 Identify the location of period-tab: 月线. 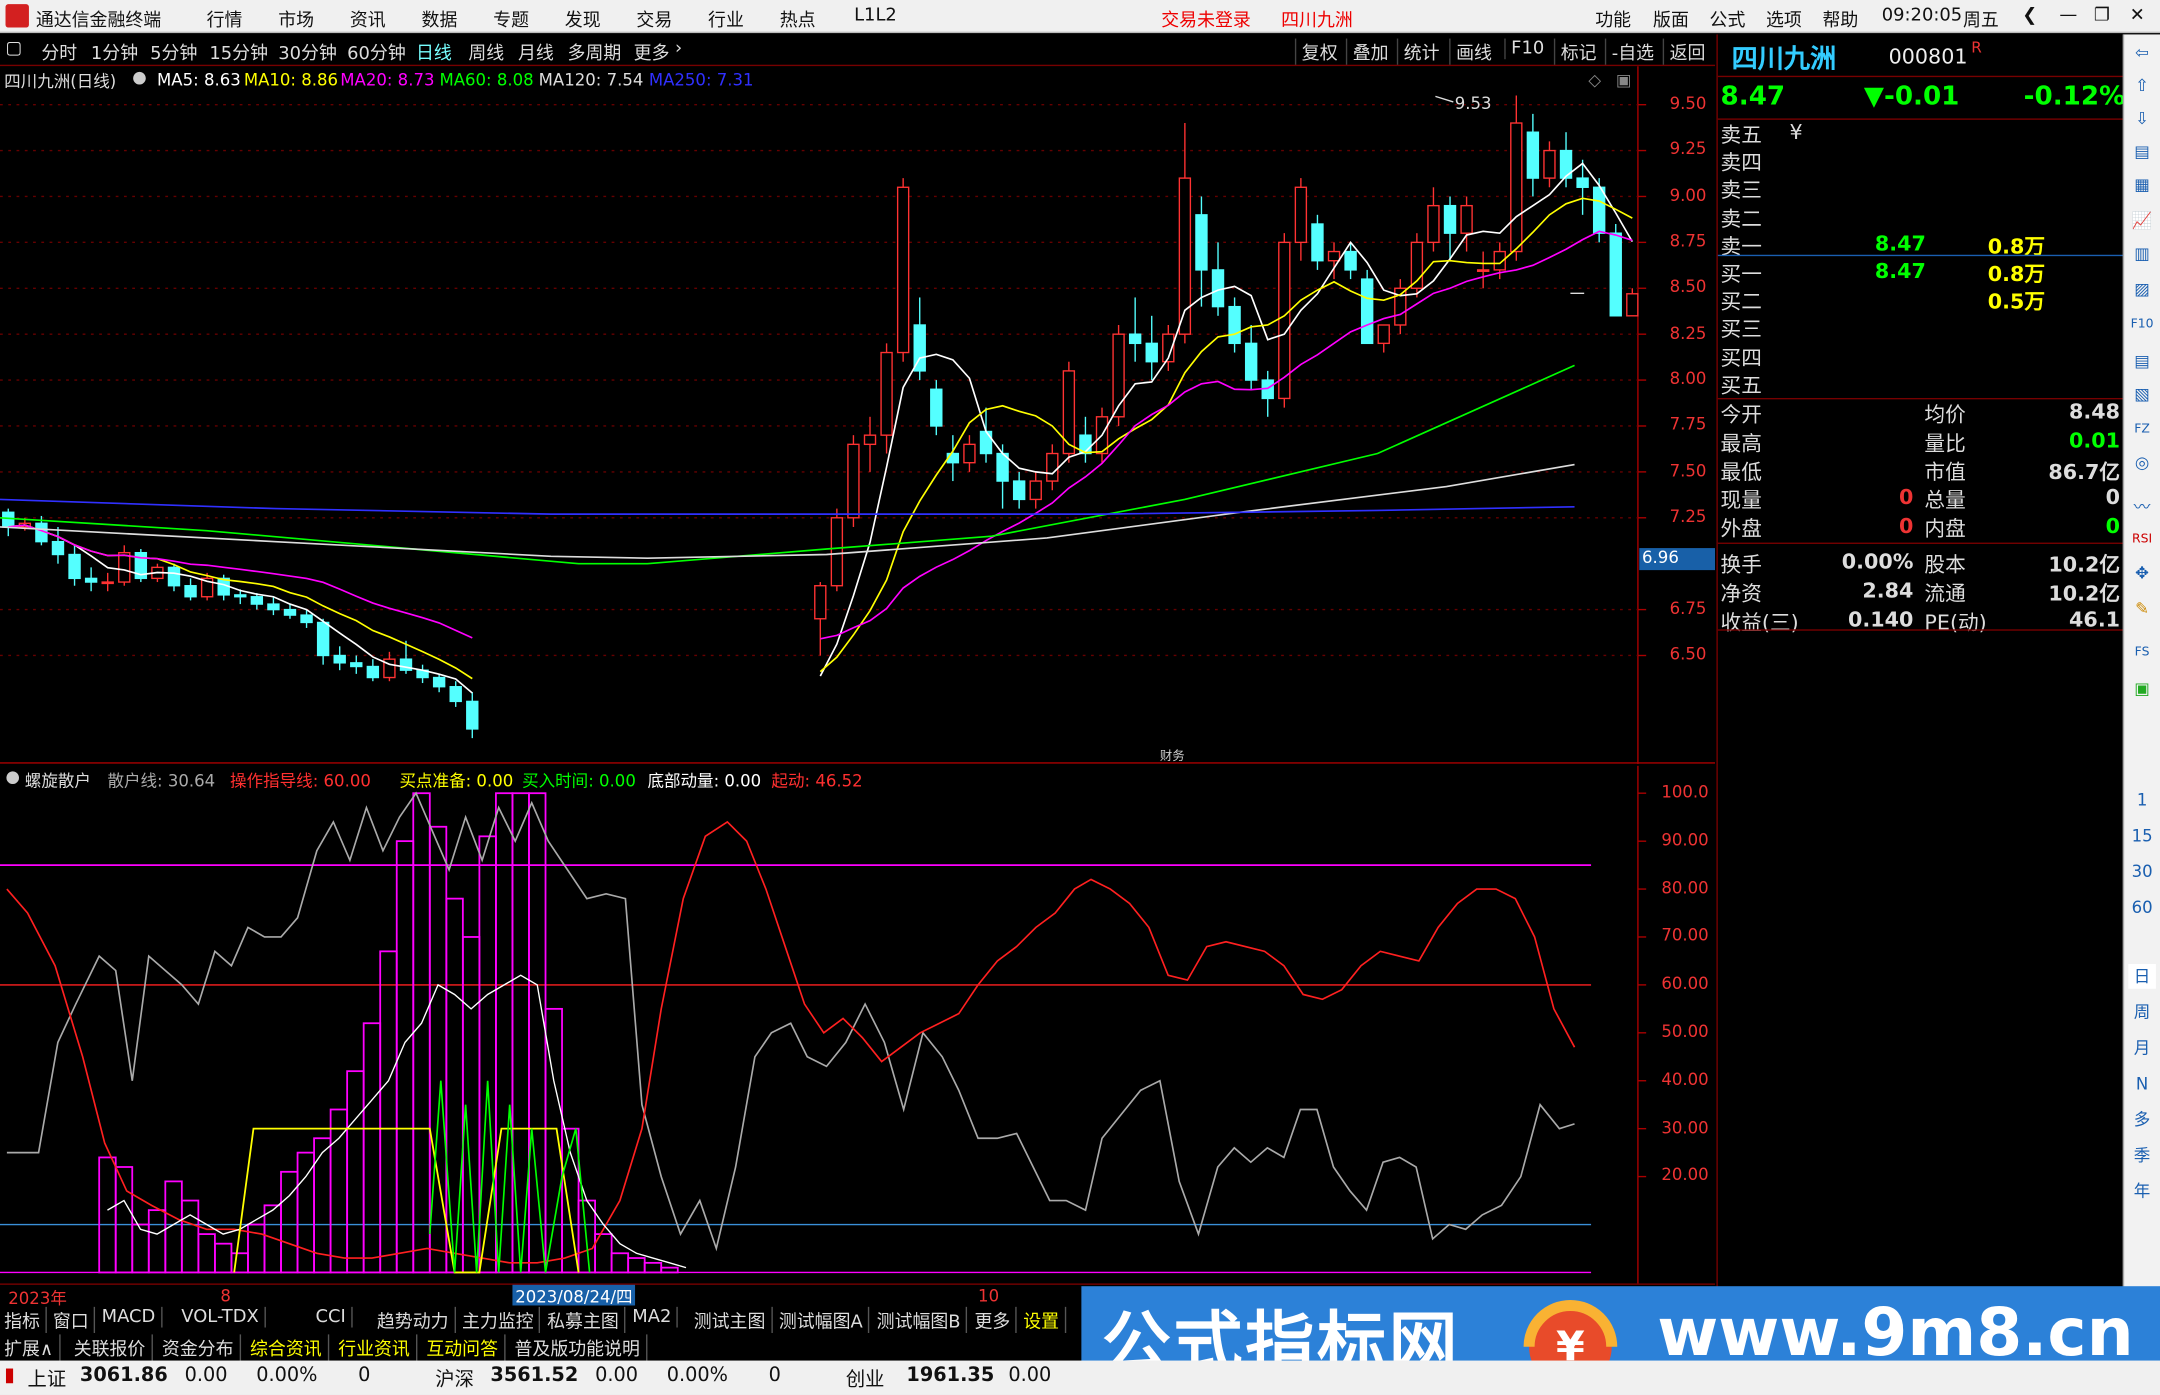
(536, 52).